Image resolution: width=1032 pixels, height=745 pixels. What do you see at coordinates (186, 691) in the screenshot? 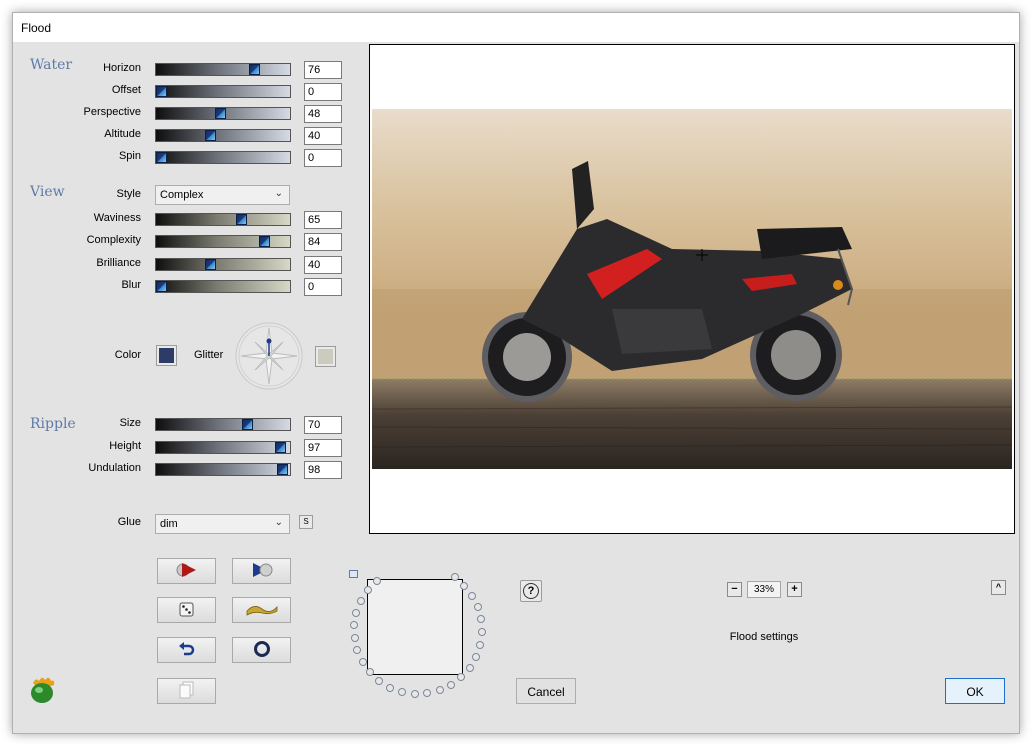
I see `copy-button` at bounding box center [186, 691].